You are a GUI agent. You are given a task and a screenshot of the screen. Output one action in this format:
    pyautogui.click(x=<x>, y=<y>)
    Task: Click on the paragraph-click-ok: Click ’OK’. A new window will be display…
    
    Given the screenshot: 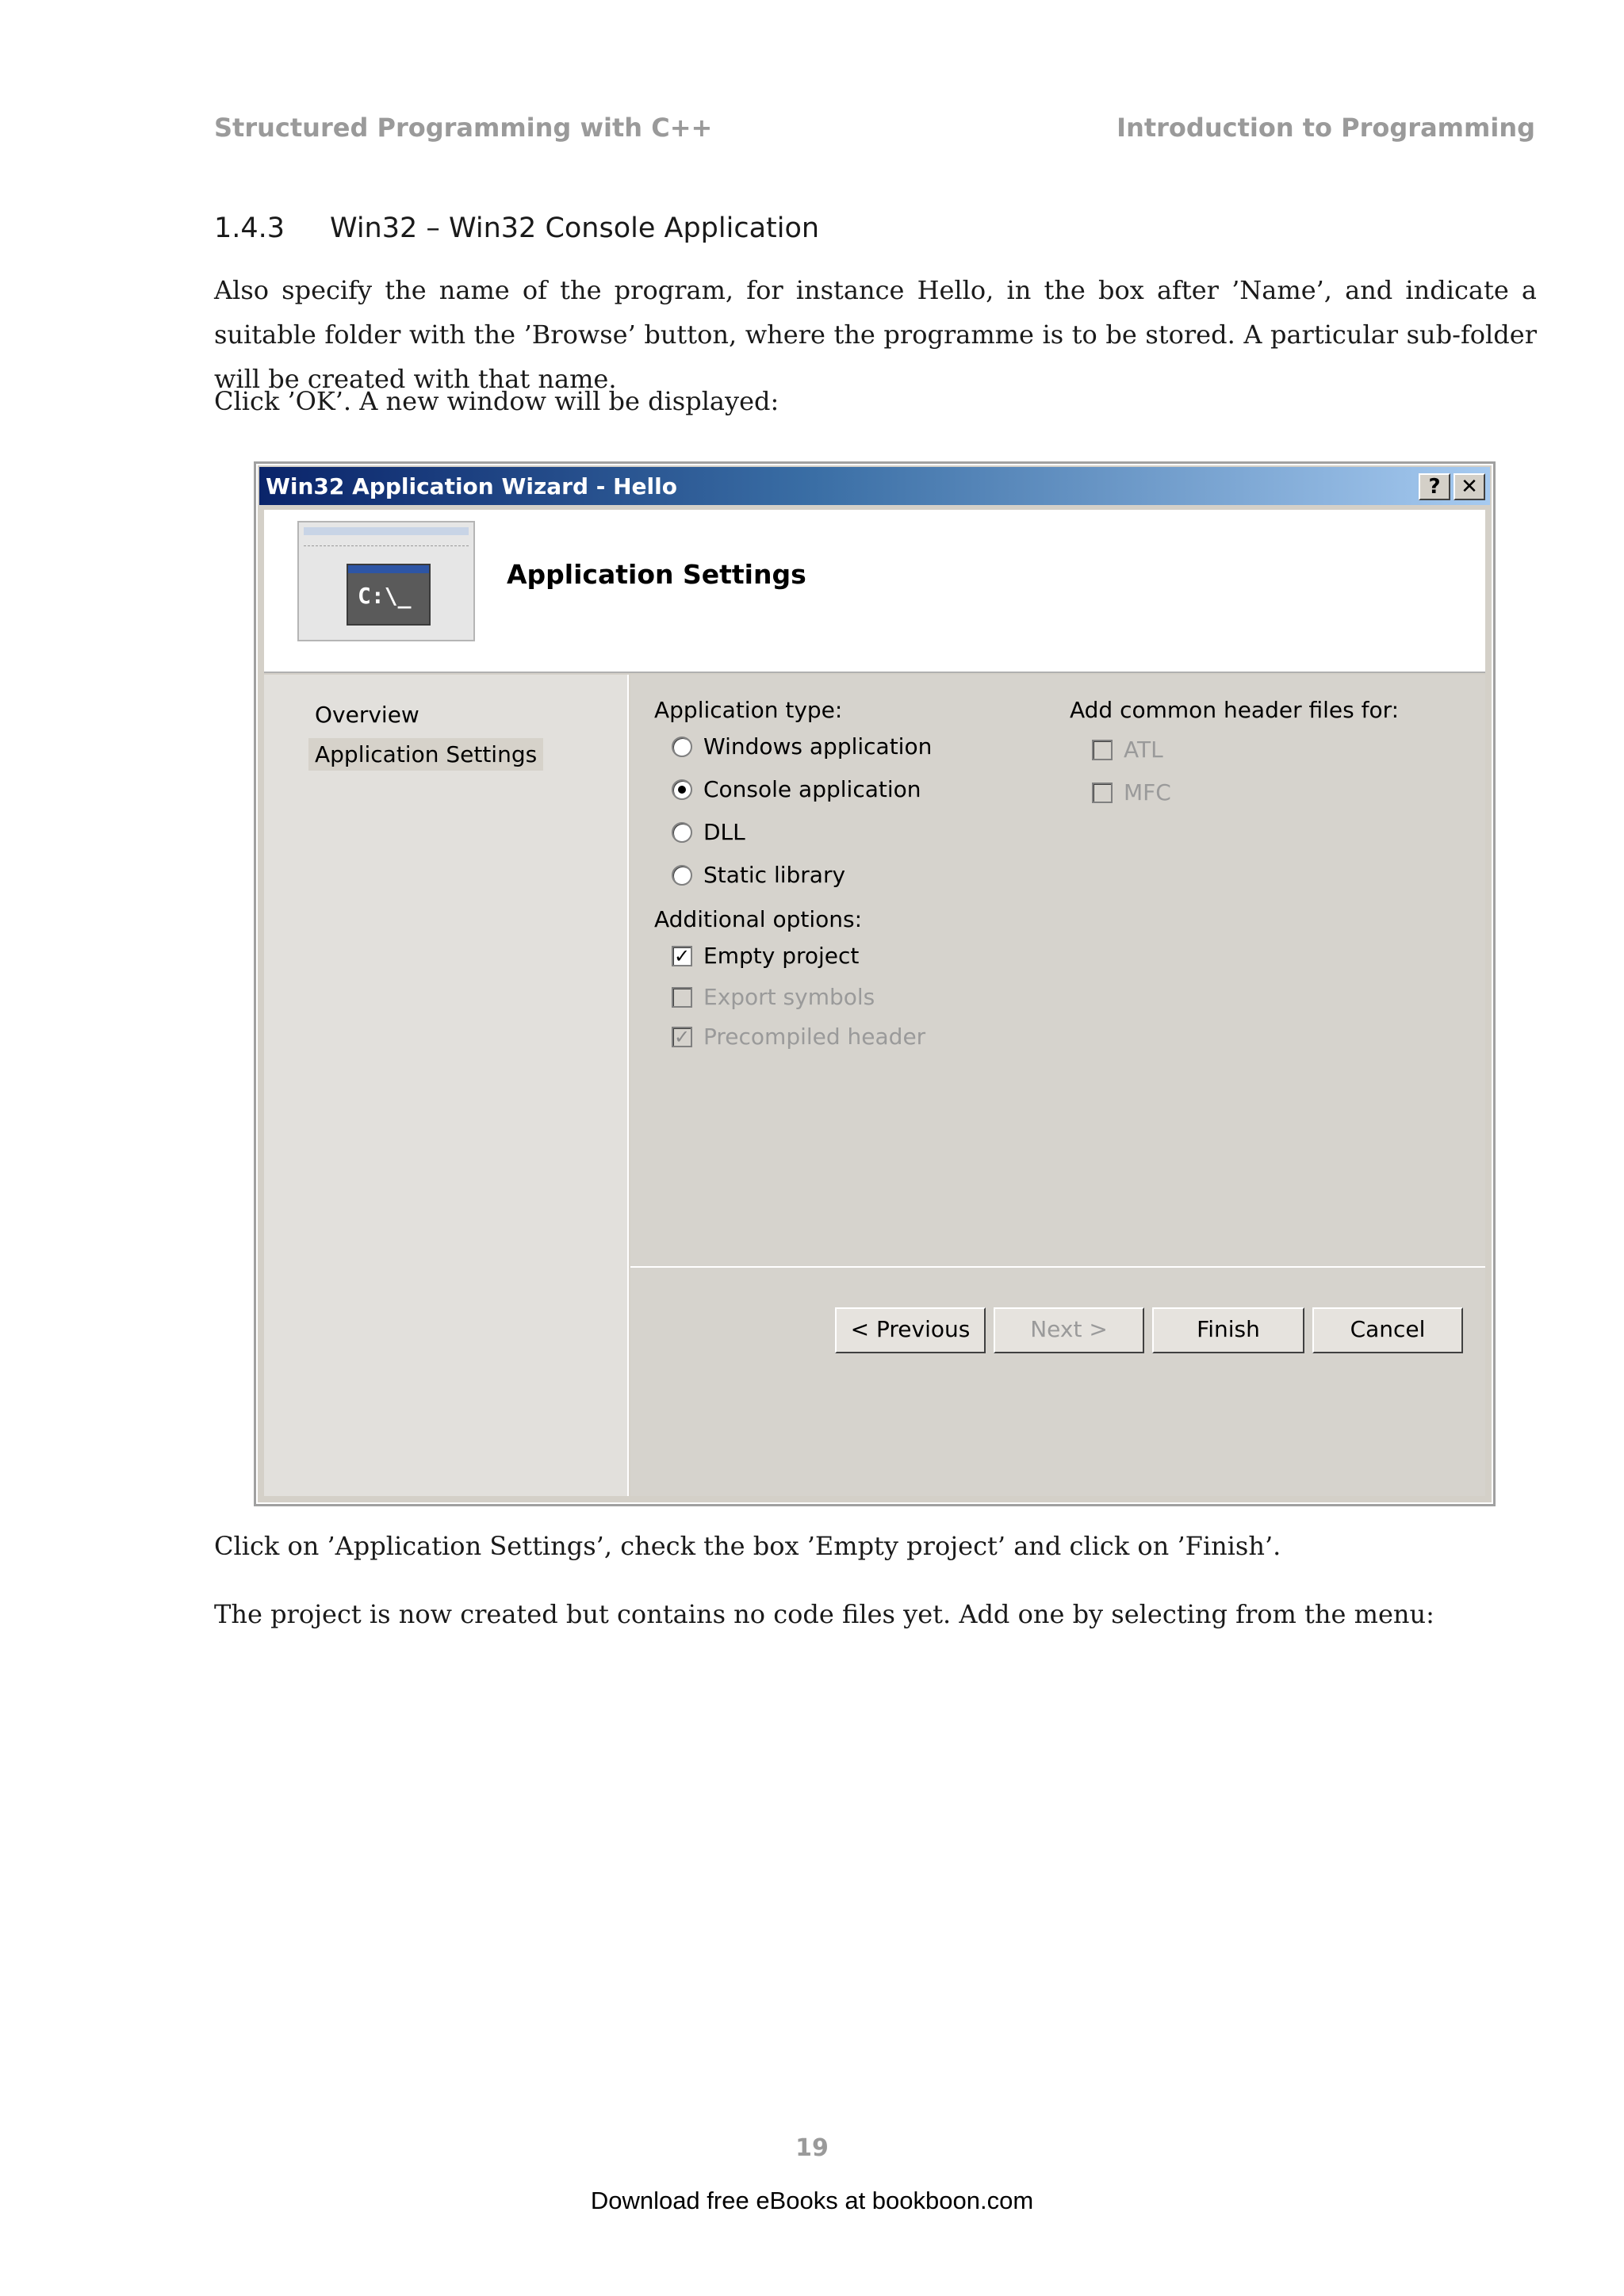 What is the action you would take?
    pyautogui.click(x=497, y=401)
    